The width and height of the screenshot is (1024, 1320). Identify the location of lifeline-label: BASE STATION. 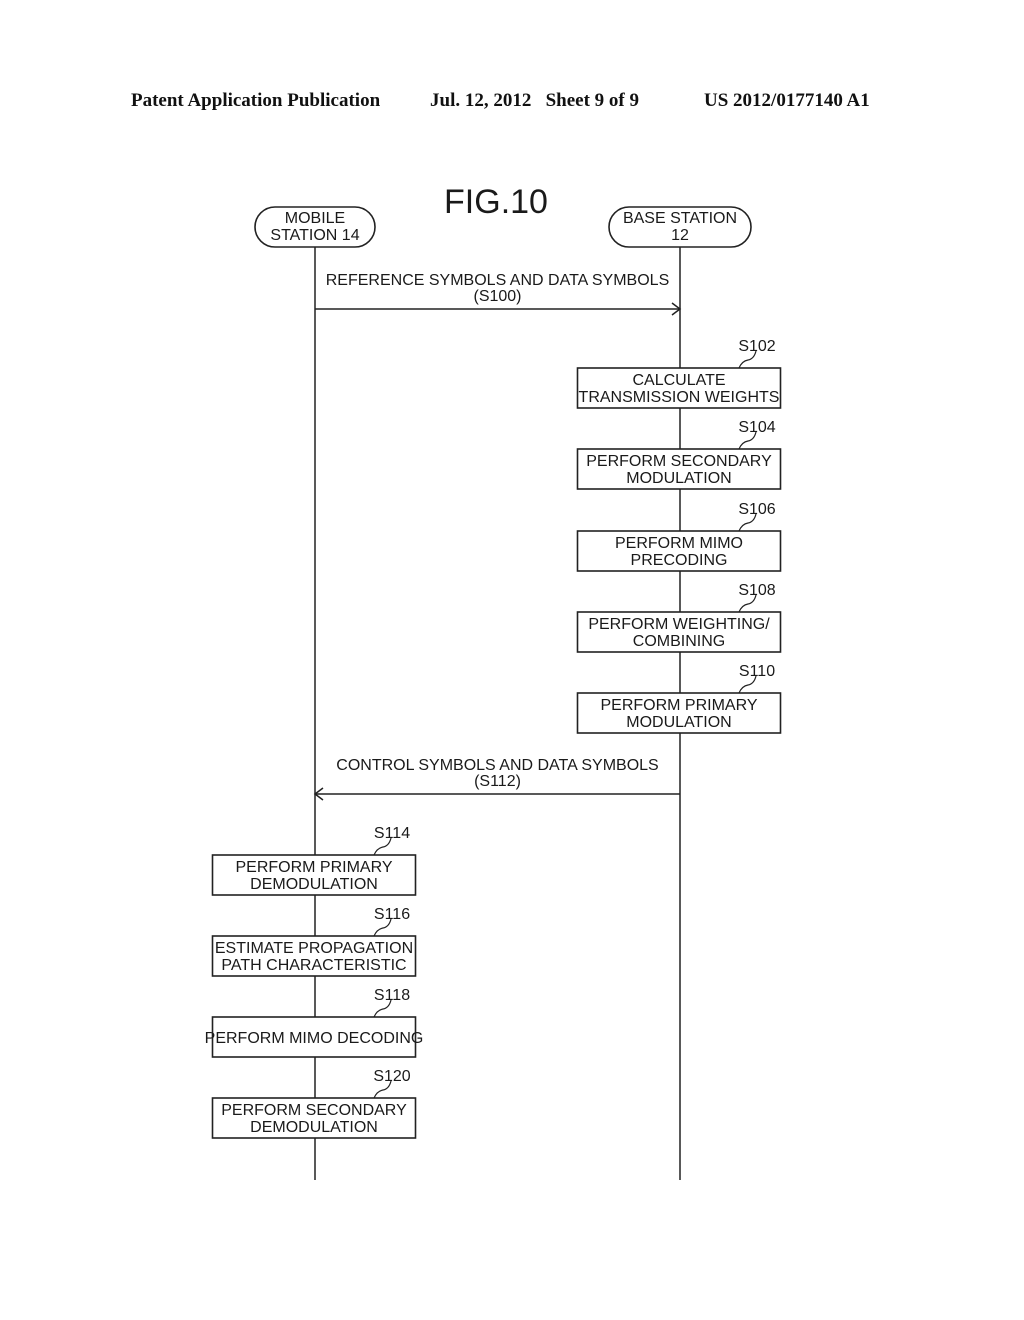
(680, 218).